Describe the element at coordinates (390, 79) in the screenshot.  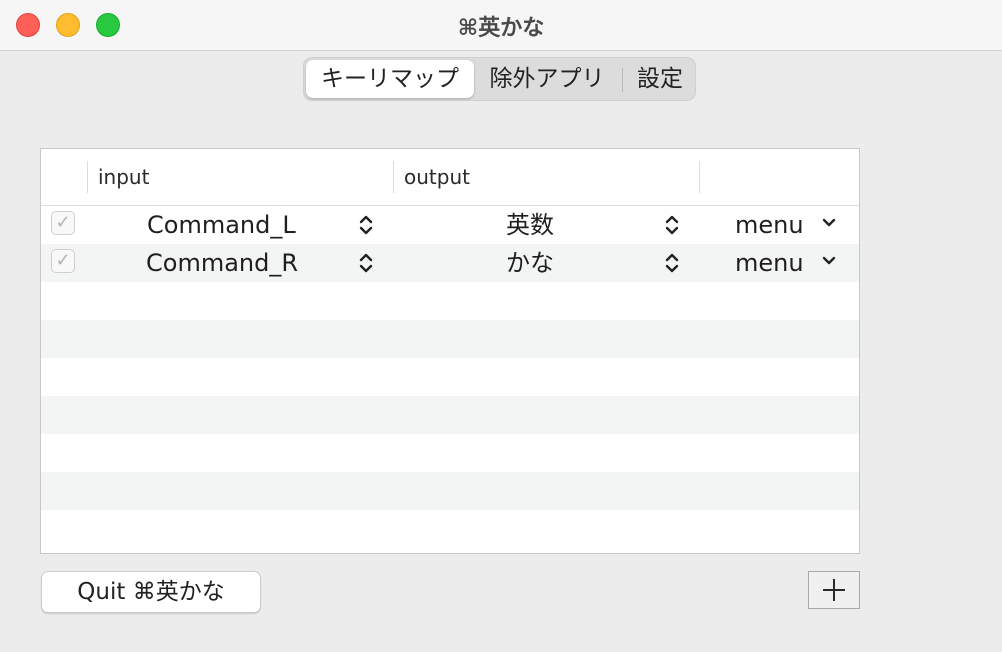
I see `tab-key-remap: キーリマップ` at that location.